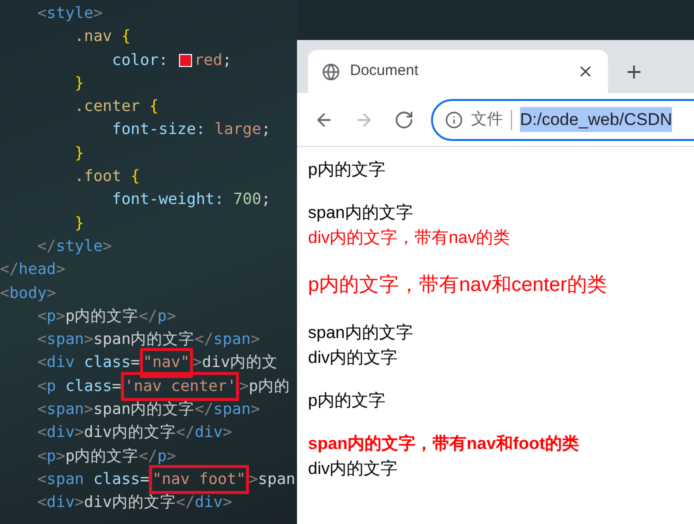 The image size is (694, 524). I want to click on address-bar: 文件 D:/code_web/CSDN, so click(562, 119).